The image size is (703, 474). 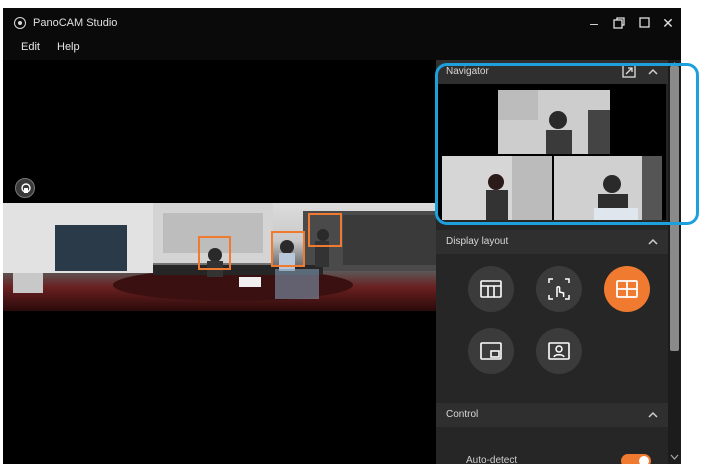 I want to click on close-icon: ✕, so click(x=668, y=23).